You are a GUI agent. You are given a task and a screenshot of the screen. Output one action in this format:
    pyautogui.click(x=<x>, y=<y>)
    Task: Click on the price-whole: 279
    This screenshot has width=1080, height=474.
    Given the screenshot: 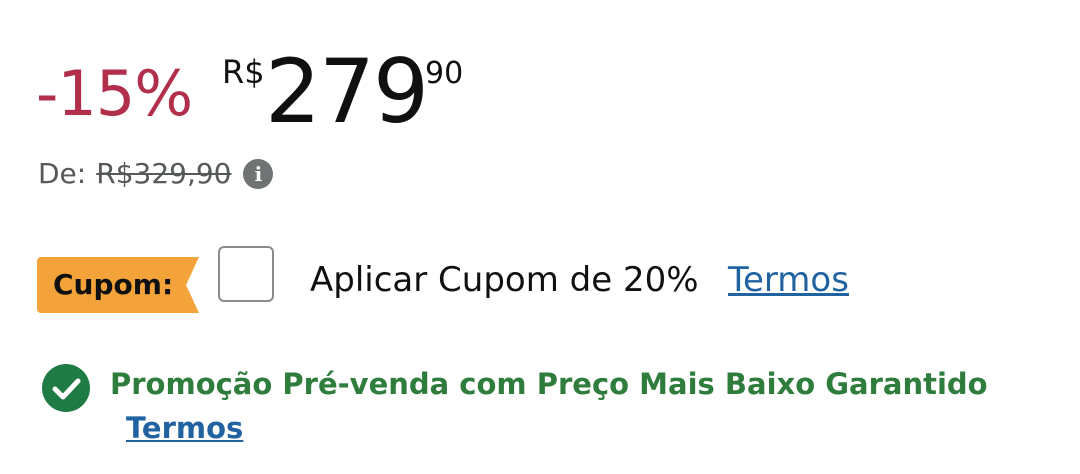 What is the action you would take?
    pyautogui.click(x=347, y=91)
    